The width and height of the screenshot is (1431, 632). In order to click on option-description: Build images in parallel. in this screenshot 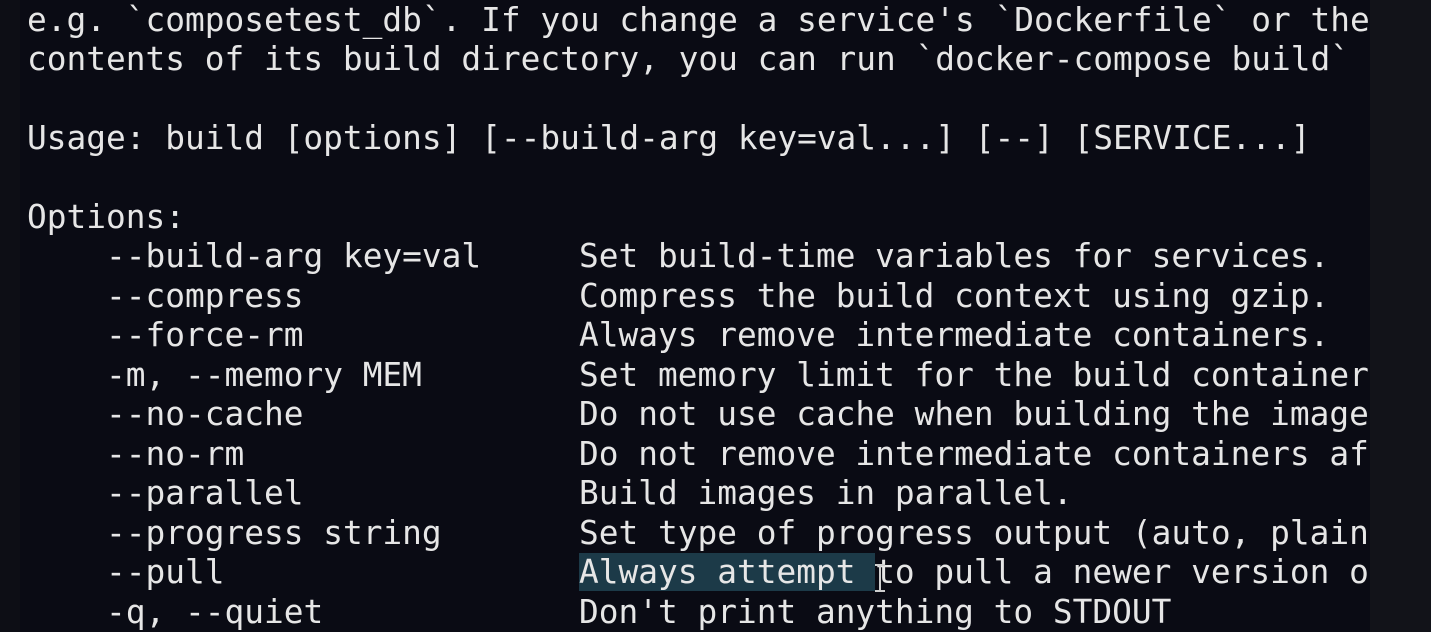, I will do `click(826, 493)`.